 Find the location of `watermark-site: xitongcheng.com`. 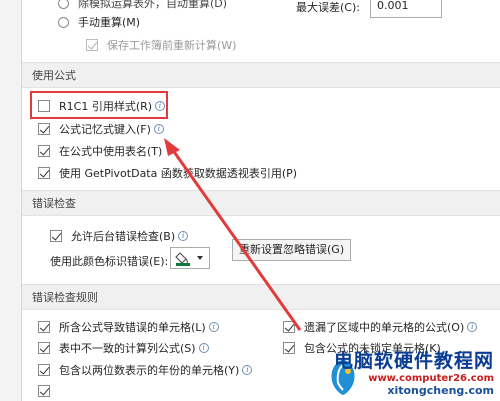

watermark-site: xitongcheng.com is located at coordinates (440, 390).